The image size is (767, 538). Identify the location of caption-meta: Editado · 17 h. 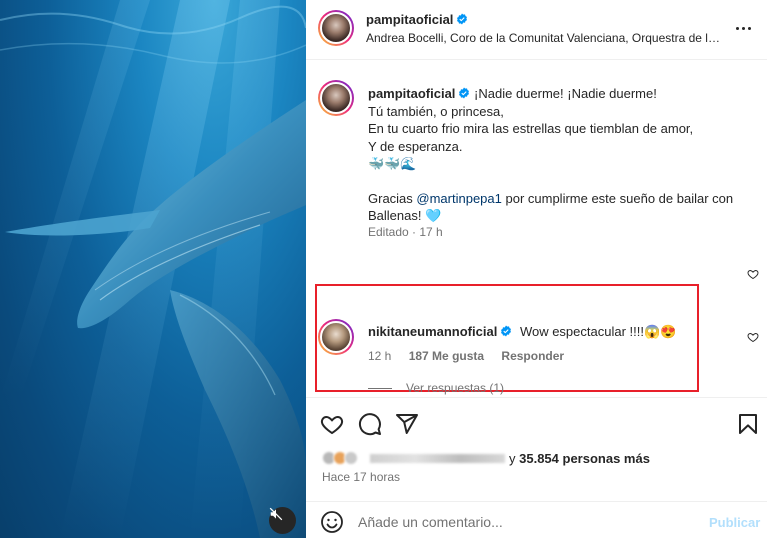
(405, 232).